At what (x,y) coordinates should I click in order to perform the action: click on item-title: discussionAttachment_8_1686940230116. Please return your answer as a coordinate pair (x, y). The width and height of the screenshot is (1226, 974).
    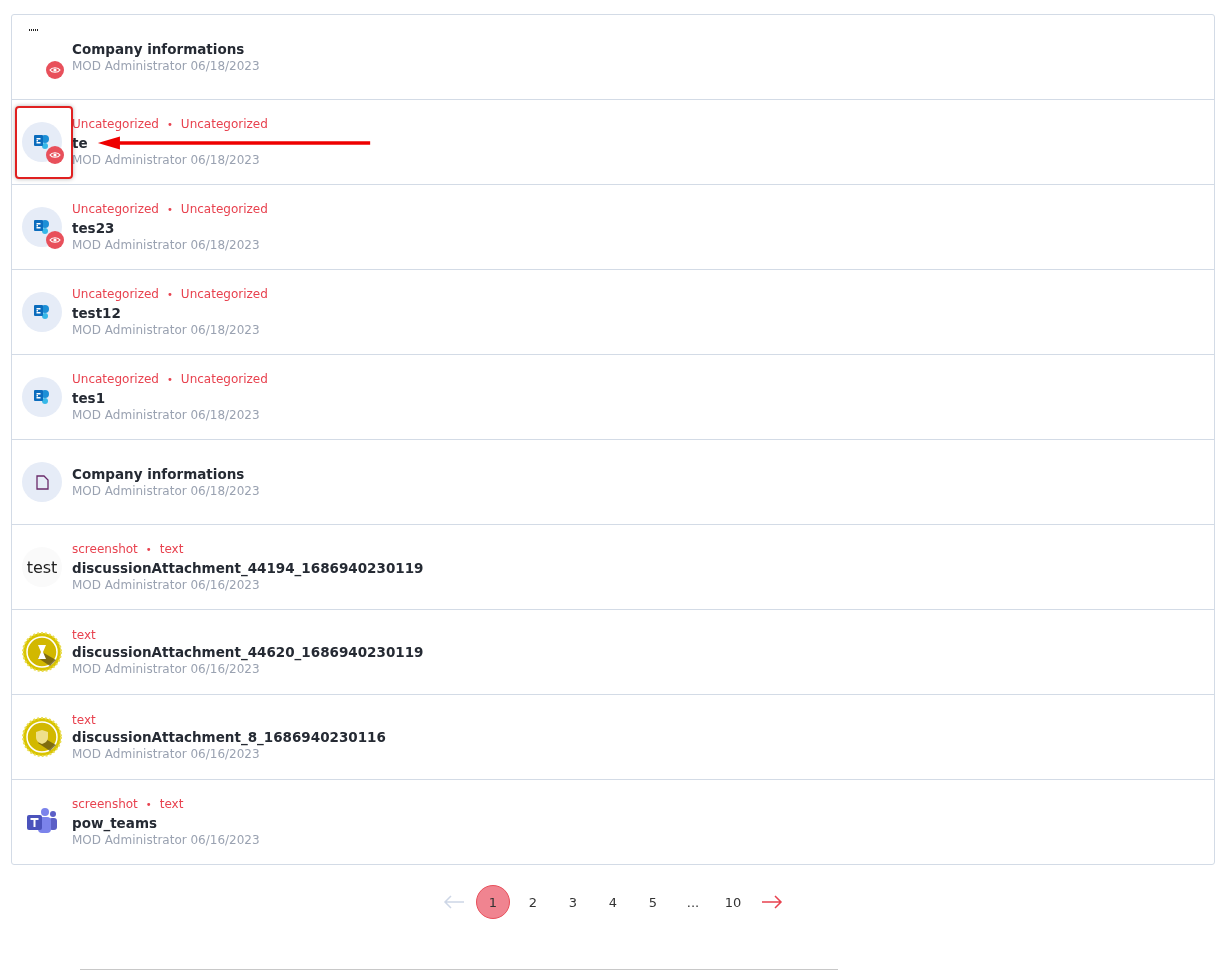
    Looking at the image, I should click on (229, 737).